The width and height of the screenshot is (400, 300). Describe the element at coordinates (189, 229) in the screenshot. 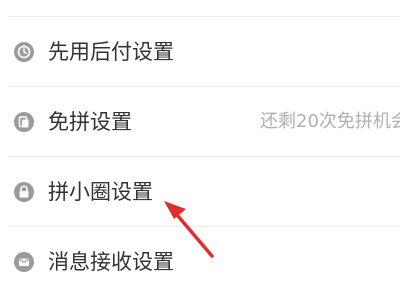

I see `annotation-arrow` at that location.